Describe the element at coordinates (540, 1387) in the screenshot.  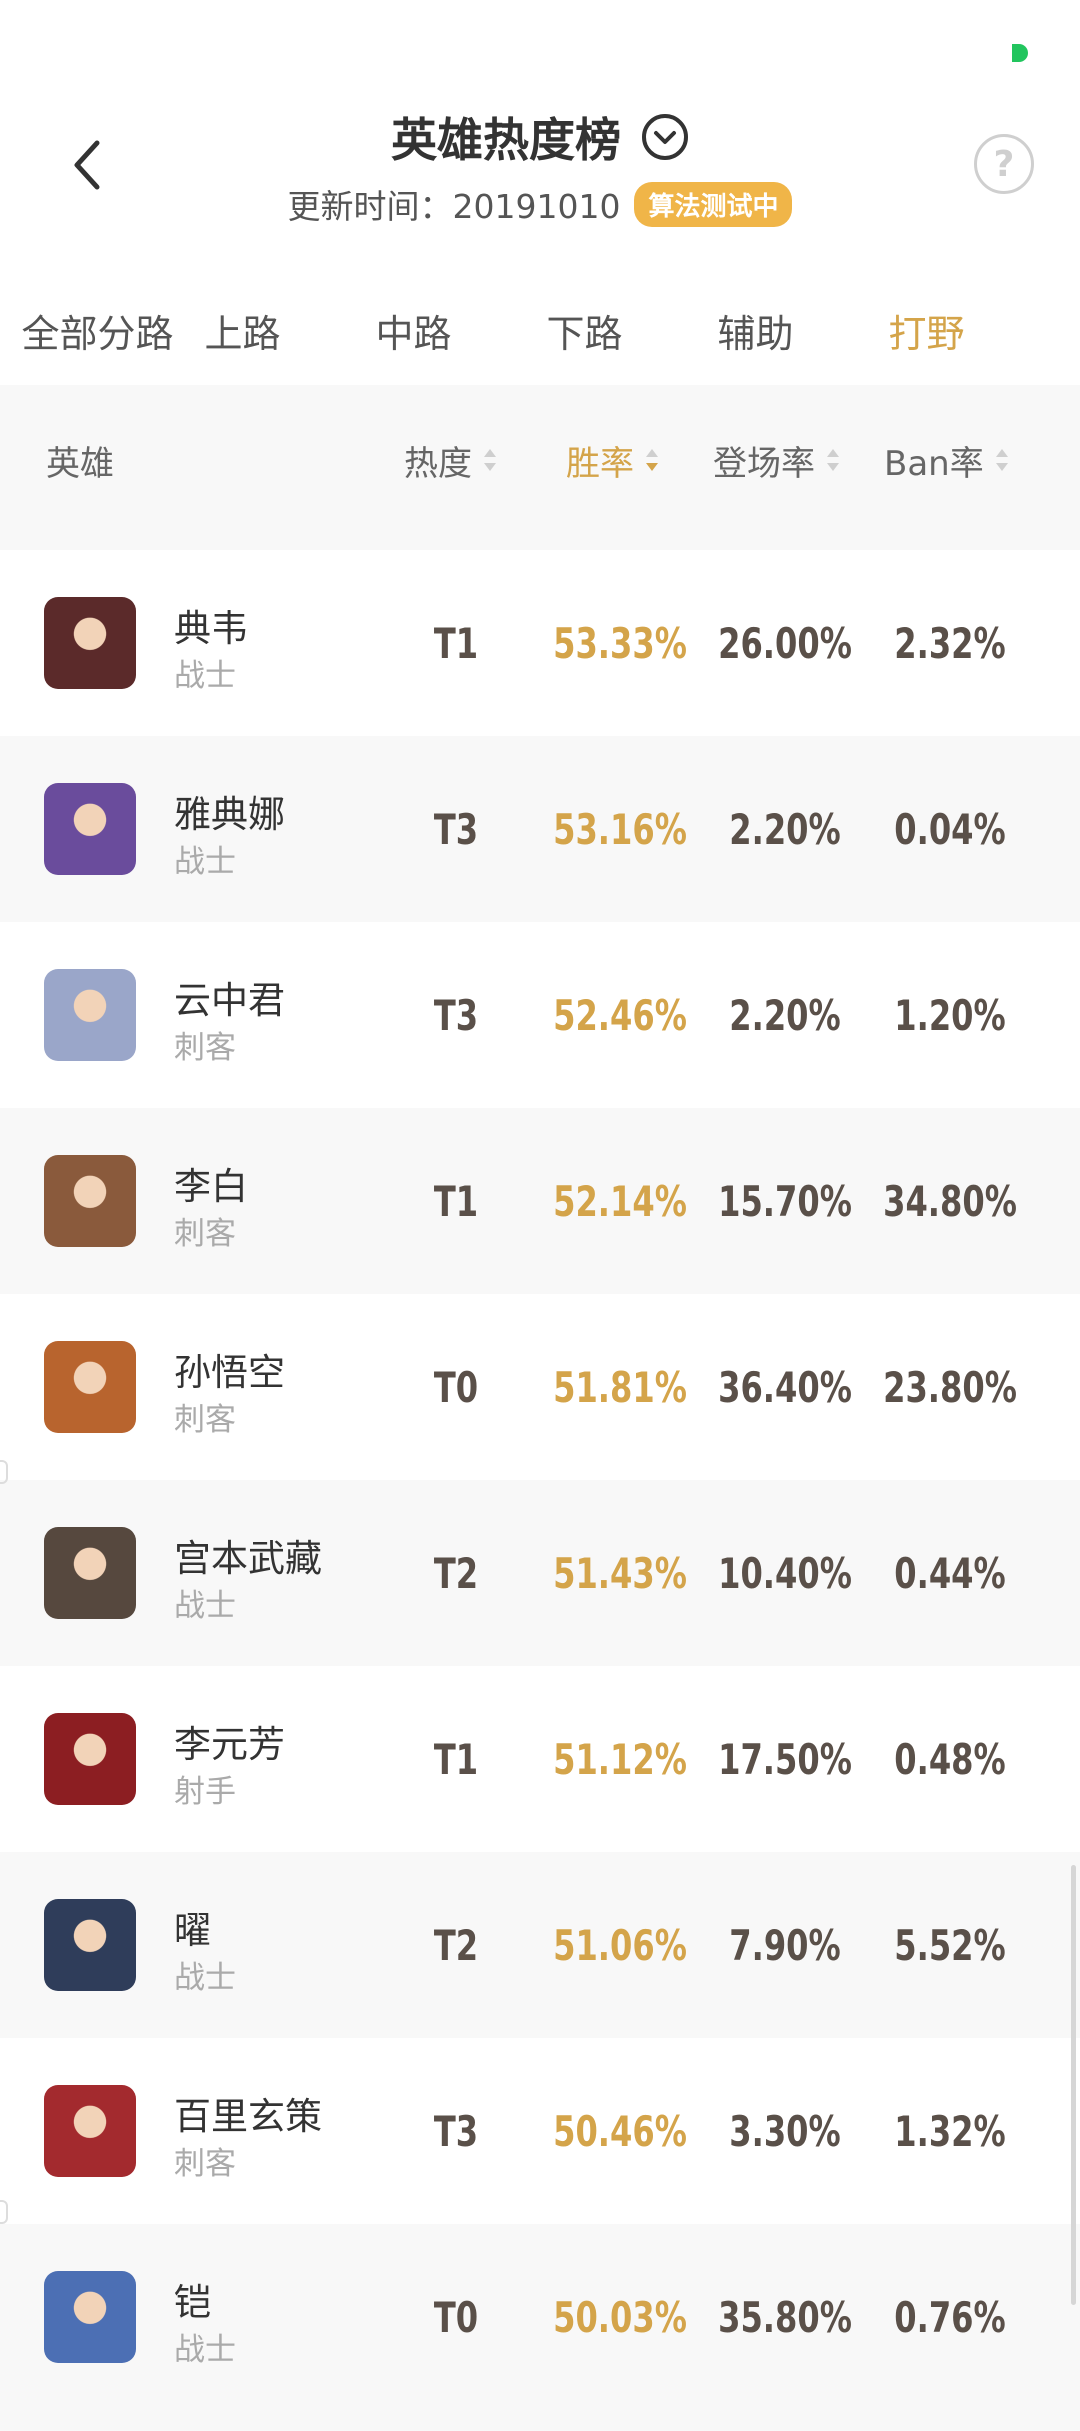
I see `table-row: 孙悟空 刺客 T0 51.81% 36.40% 23.80%` at that location.